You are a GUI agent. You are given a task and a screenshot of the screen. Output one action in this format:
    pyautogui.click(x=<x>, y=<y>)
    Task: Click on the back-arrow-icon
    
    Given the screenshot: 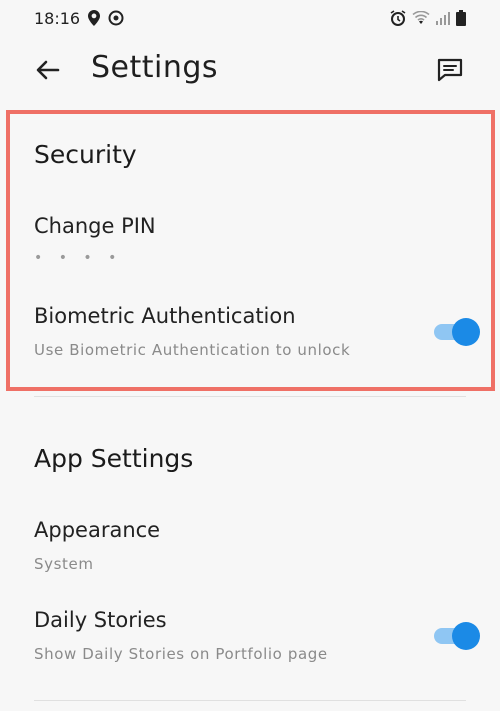 What is the action you would take?
    pyautogui.click(x=48, y=72)
    